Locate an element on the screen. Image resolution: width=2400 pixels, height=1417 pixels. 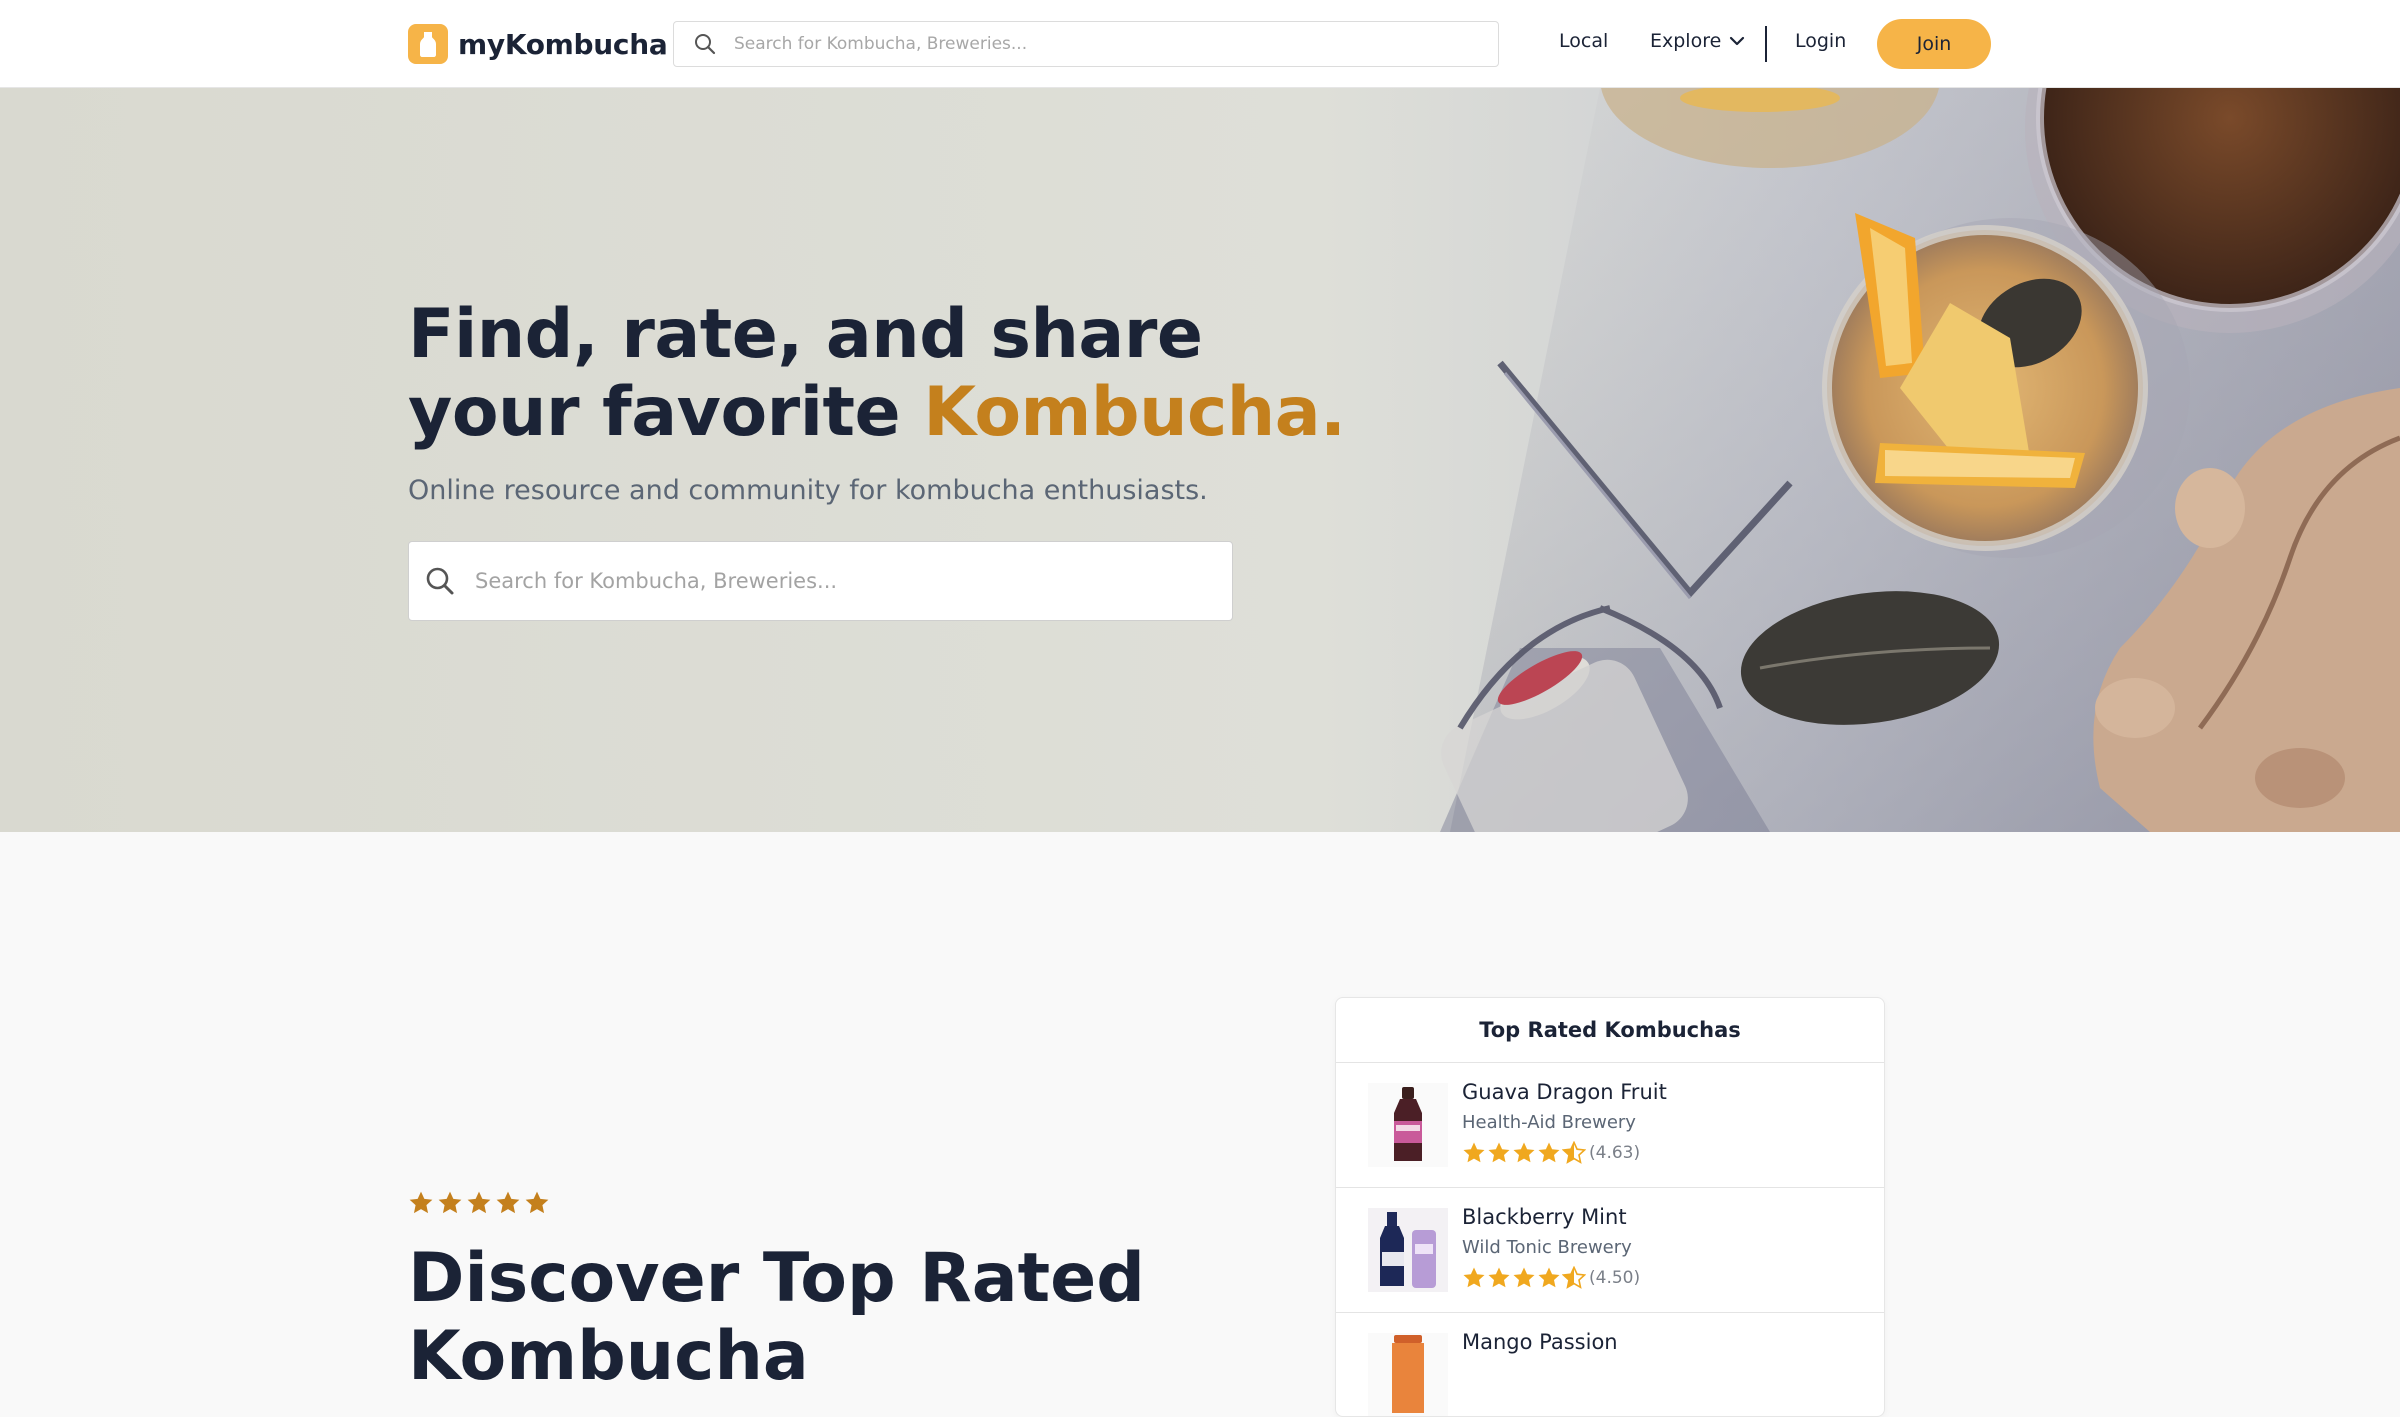
rating-score: (4.63) is located at coordinates (1615, 1153).